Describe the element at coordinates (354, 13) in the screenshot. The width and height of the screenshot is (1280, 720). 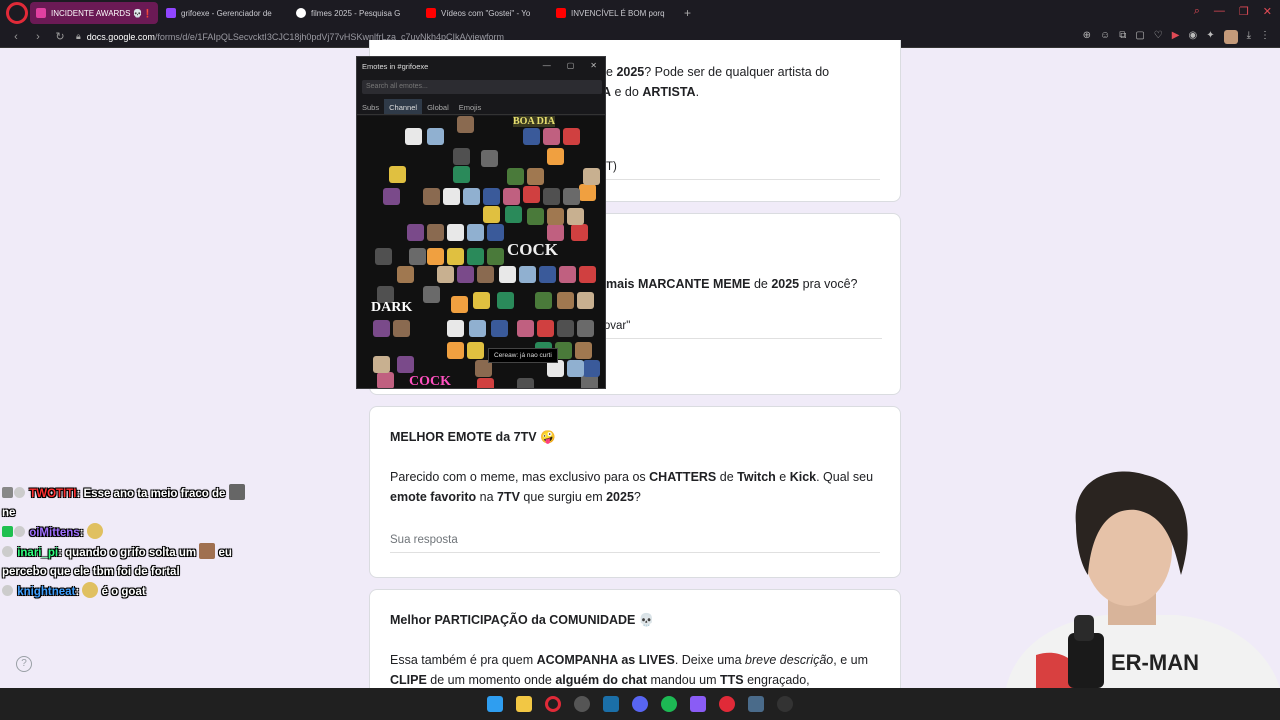
I see `tab-filmes-2025: filmes 2025 - Pesquisa G` at that location.